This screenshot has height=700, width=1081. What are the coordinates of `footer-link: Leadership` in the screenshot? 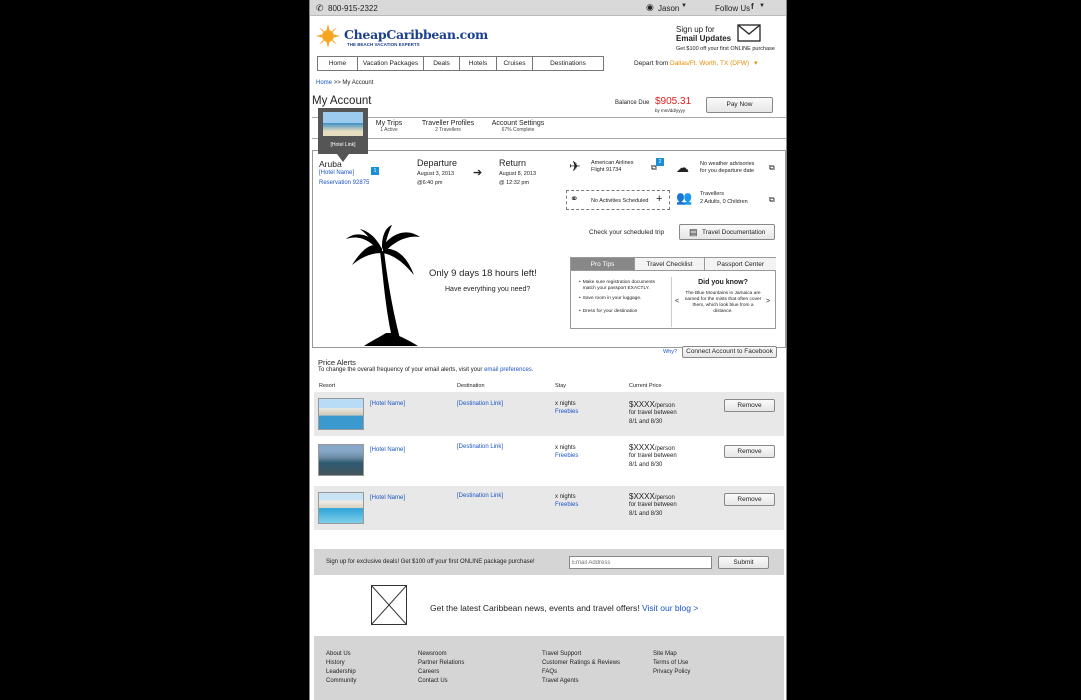 It's located at (341, 672).